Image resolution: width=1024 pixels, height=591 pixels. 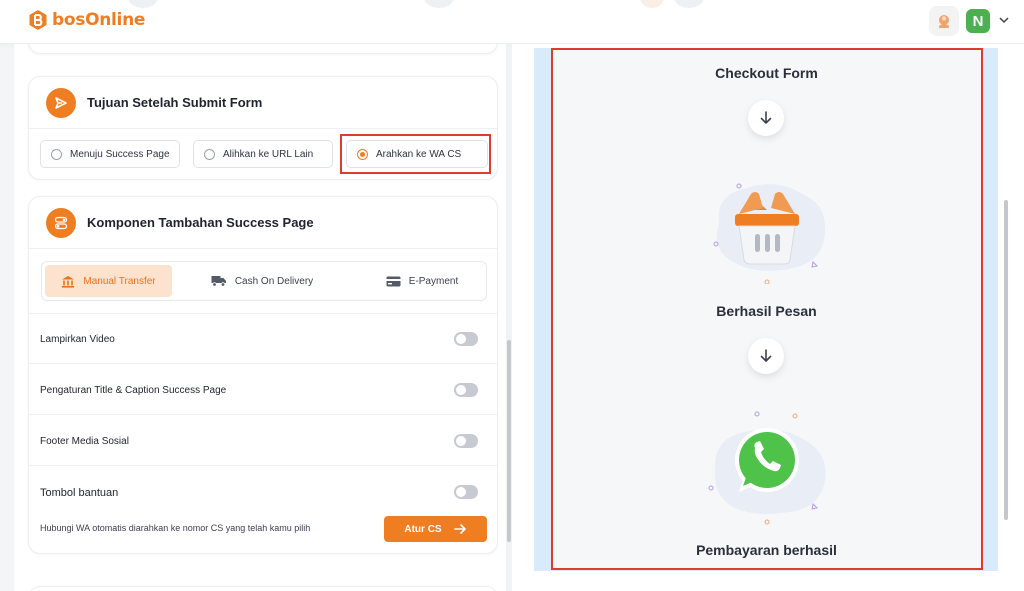 I want to click on toggles-icon, so click(x=61, y=223).